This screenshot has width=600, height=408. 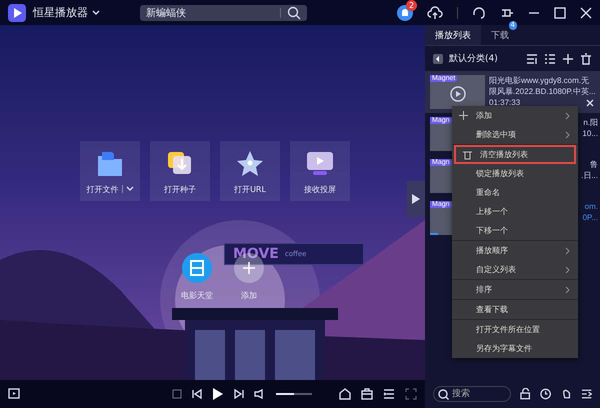 I want to click on stop-icon, so click(x=177, y=394).